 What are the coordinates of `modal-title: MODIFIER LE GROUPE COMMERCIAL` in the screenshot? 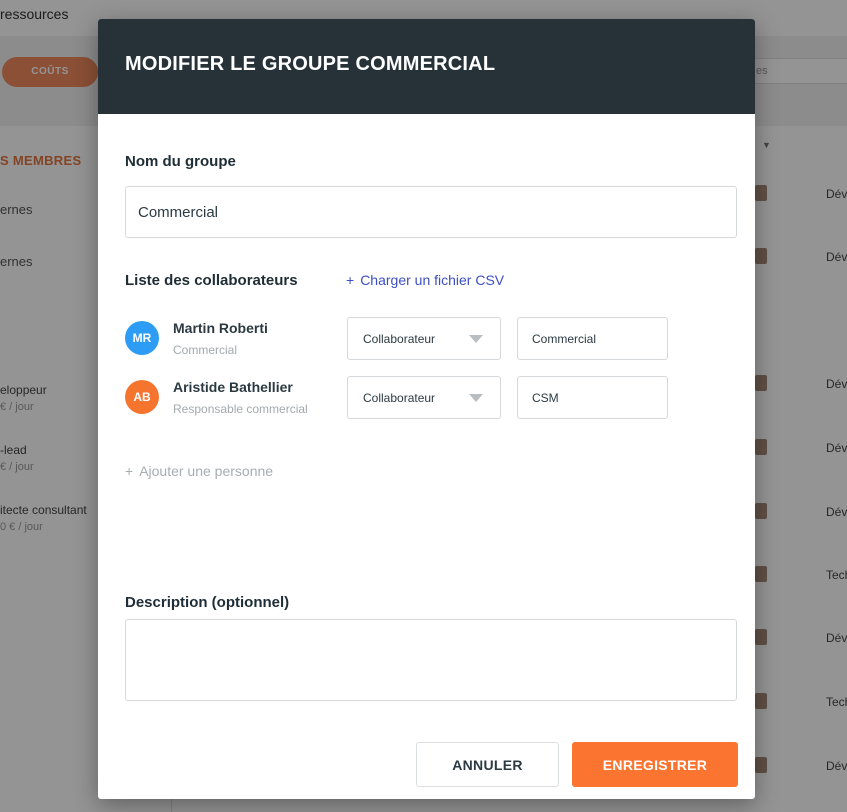 It's located at (310, 64).